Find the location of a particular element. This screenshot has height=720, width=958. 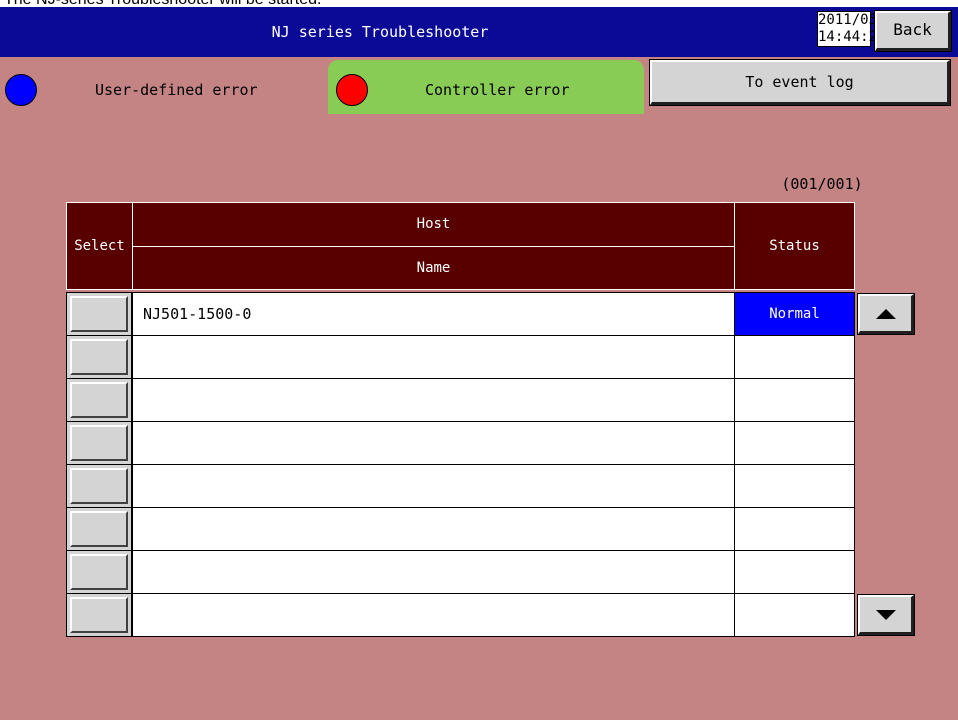

blue-indicator-icon is located at coordinates (21, 90).